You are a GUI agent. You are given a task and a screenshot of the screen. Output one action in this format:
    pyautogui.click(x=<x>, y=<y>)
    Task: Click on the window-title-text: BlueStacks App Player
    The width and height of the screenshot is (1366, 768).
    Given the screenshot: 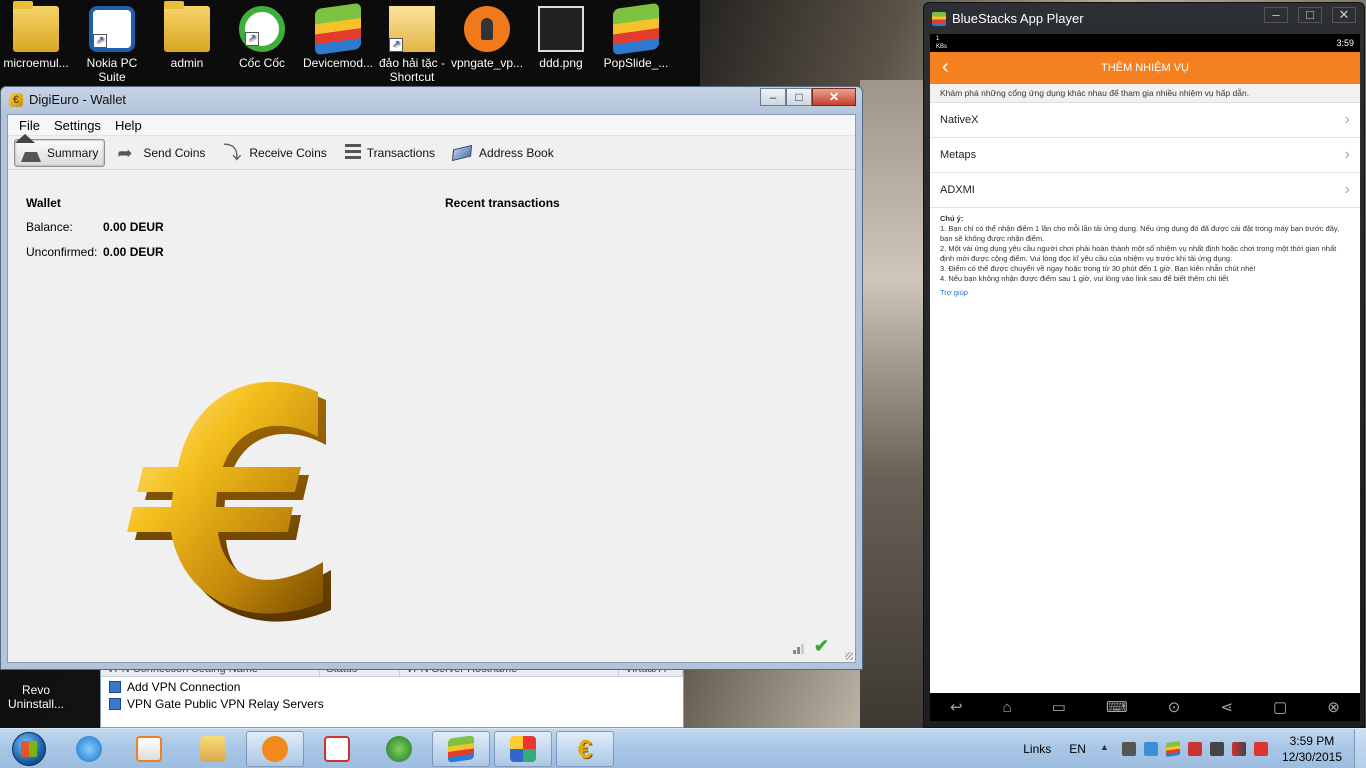 What is the action you would take?
    pyautogui.click(x=1018, y=18)
    